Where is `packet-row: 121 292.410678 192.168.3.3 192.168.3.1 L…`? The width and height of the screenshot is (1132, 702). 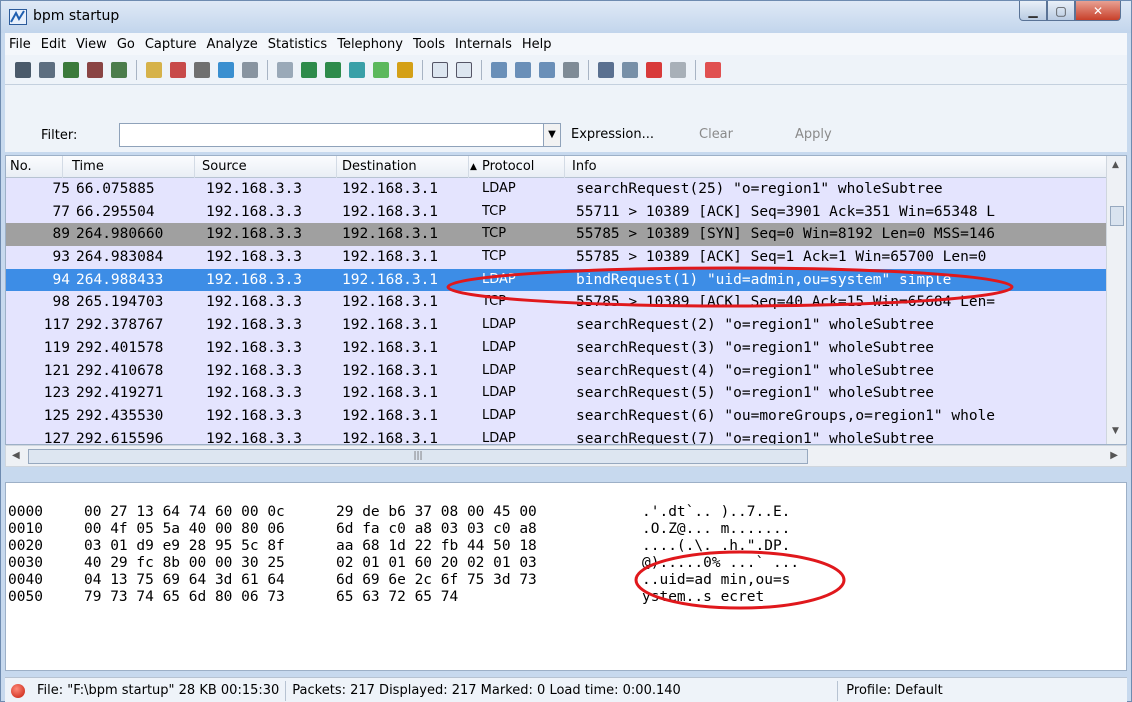
packet-row: 121 292.410678 192.168.3.3 192.168.3.1 L… is located at coordinates (556, 371).